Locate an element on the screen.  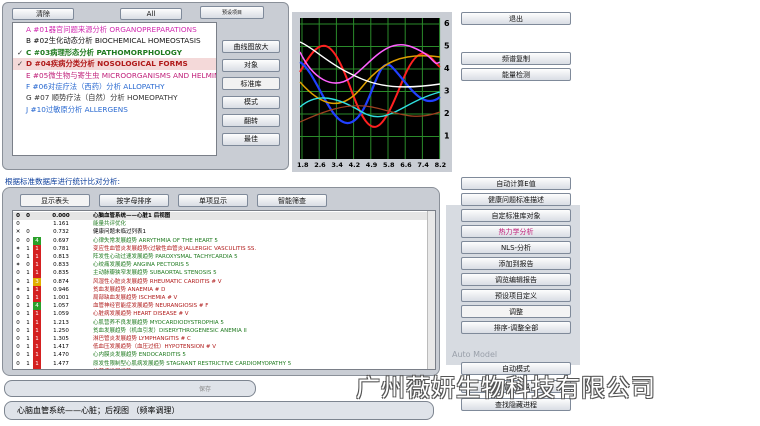
category-item: F #06对症疗法（西药）分析 ALLOPATHY is located at coordinates (114, 86).